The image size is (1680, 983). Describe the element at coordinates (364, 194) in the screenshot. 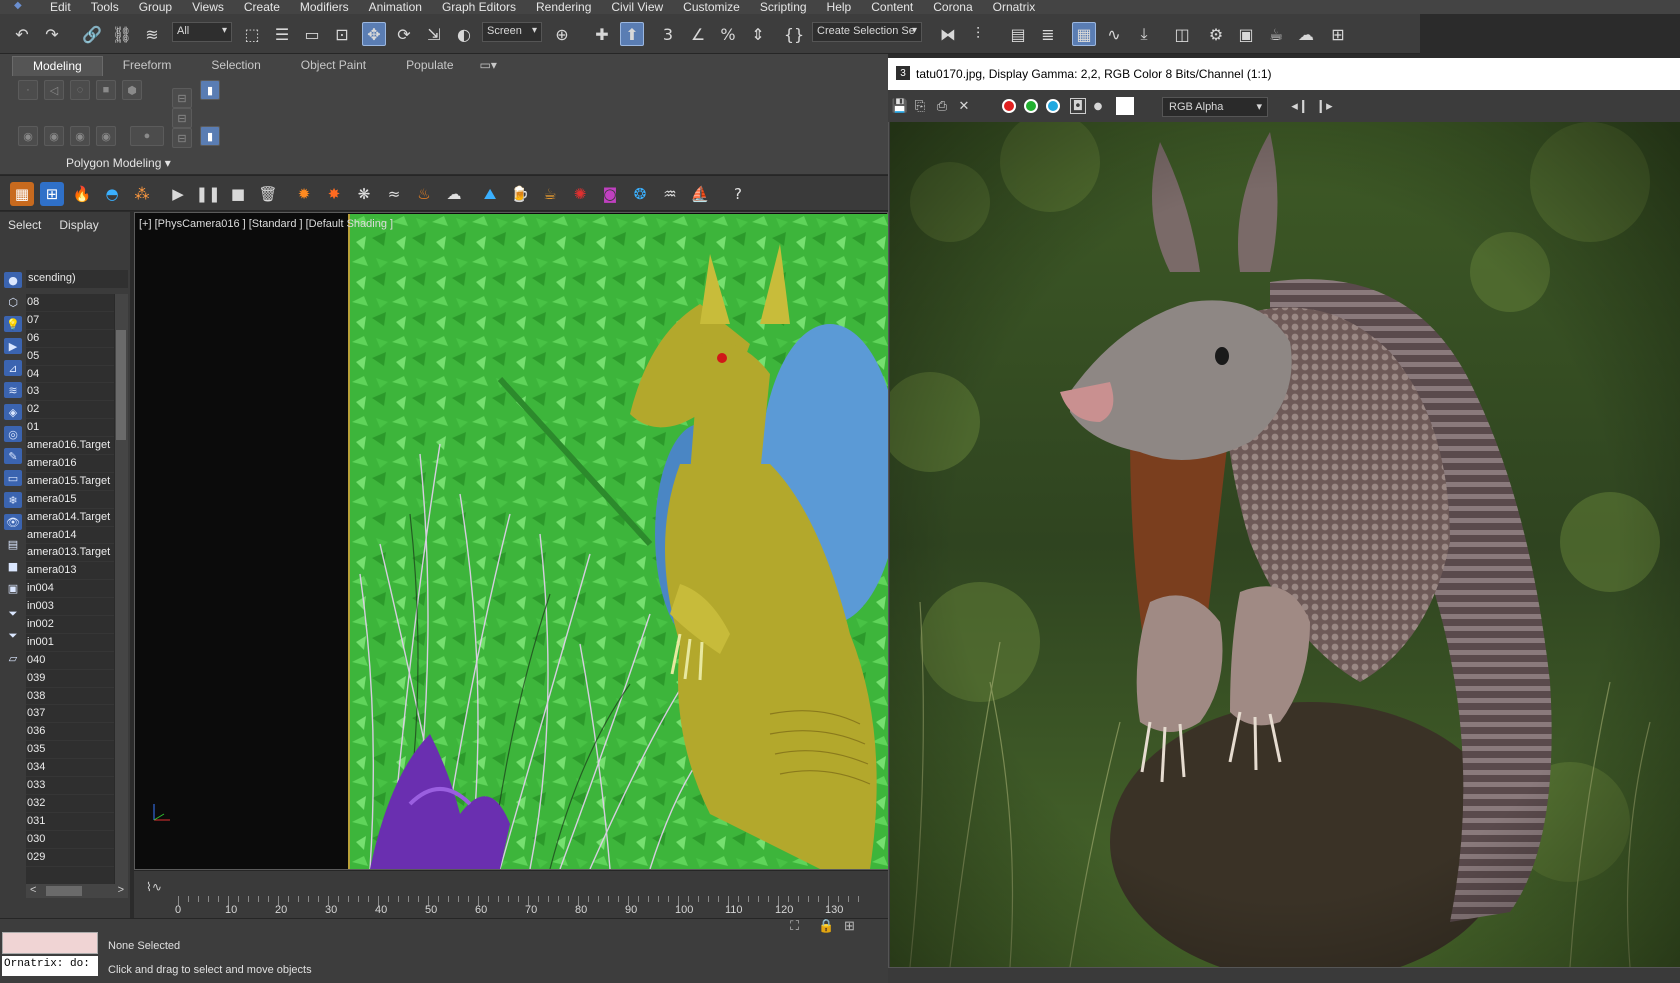

I see `smoke-preset-icon: ❋` at that location.